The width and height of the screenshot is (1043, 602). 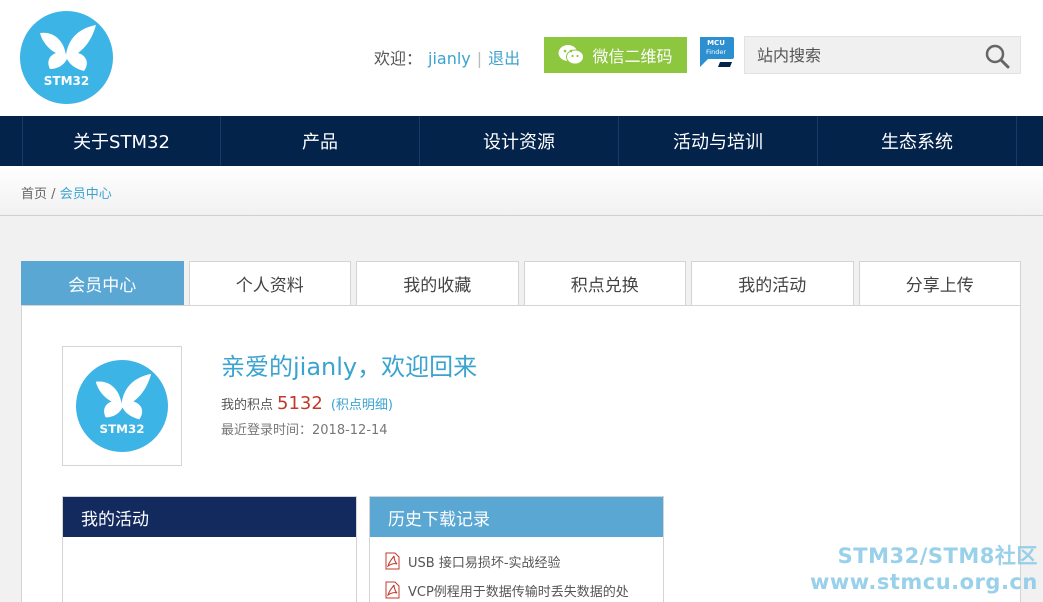 I want to click on breadcrumb-current: 会员中心, so click(x=86, y=194).